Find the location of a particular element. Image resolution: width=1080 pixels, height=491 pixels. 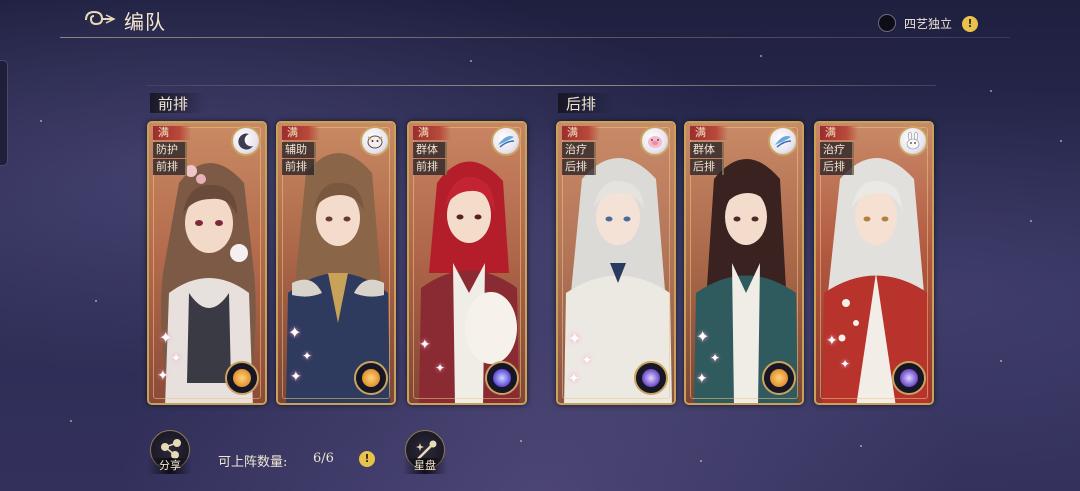

mode-toggle is located at coordinates (887, 23).